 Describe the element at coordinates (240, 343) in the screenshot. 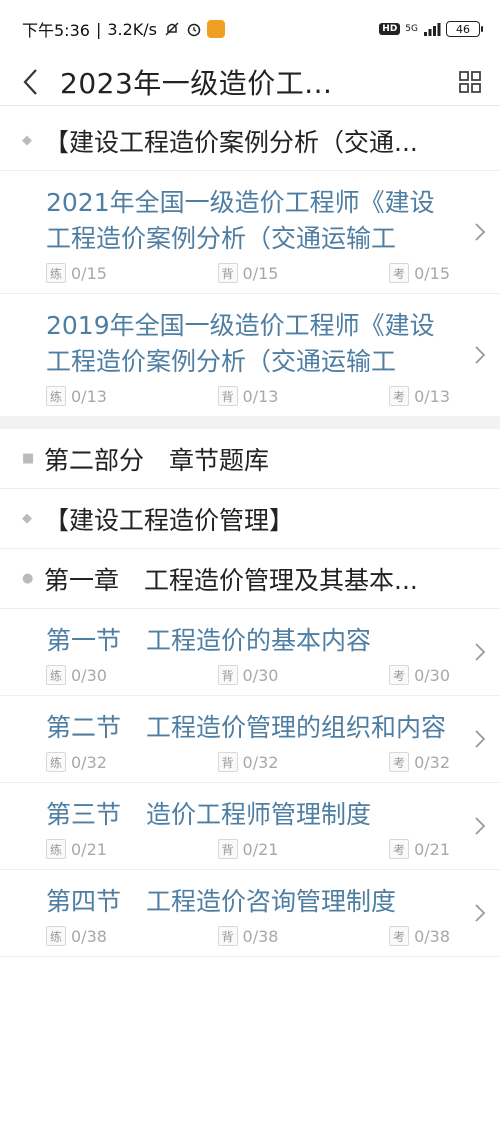

I see `item-title: 2019年全国一级造价工程师《建设工程造价案例分析（交通运输工` at that location.